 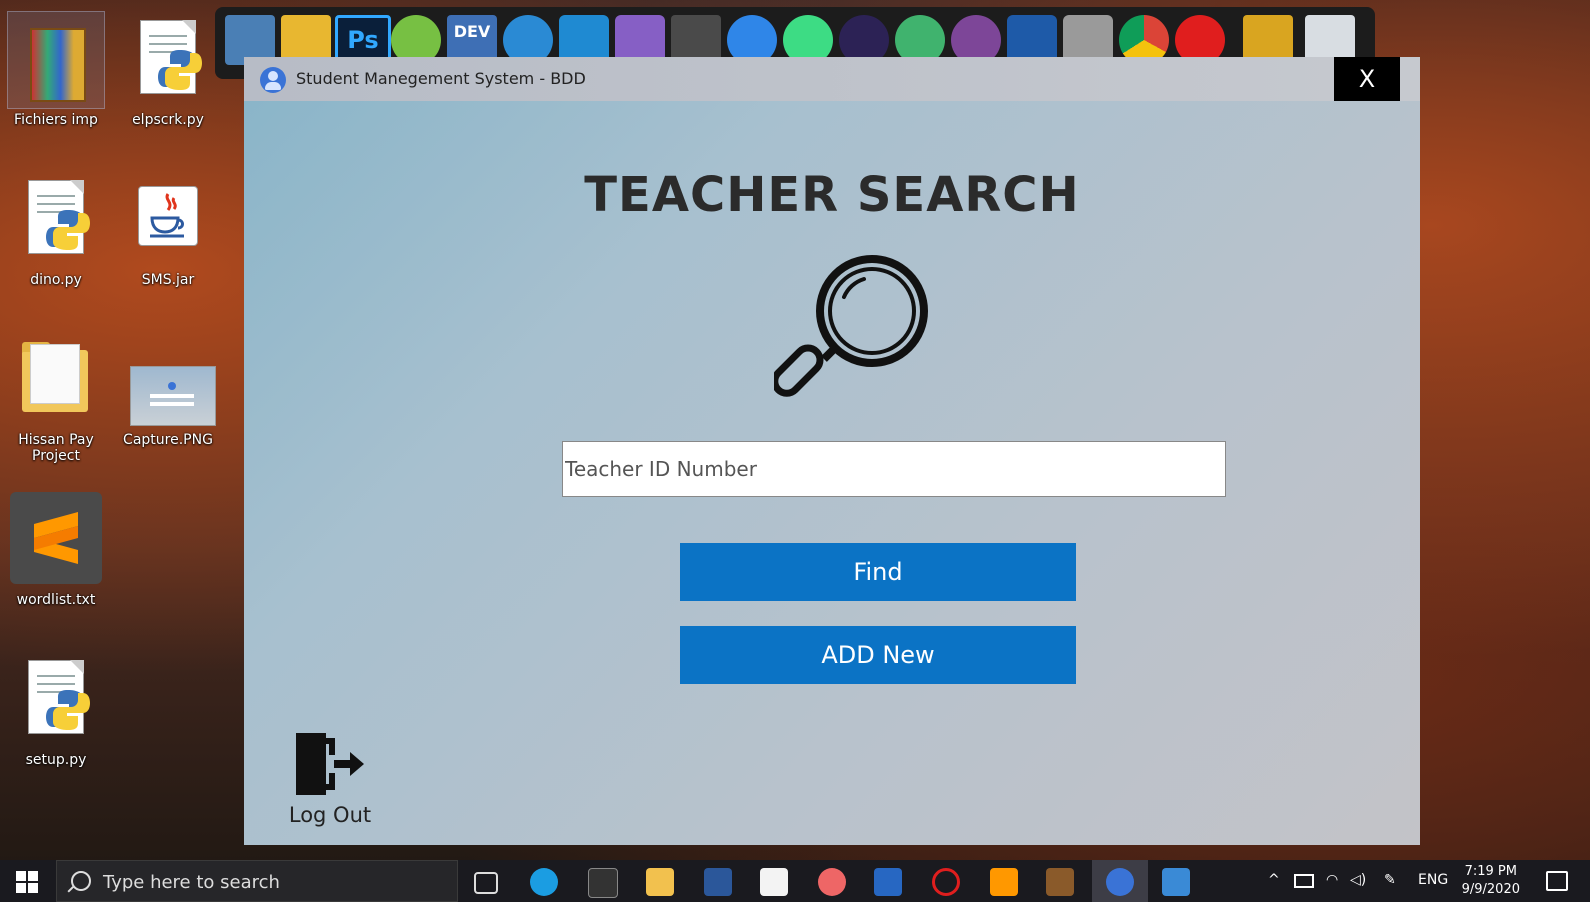 What do you see at coordinates (56, 60) in the screenshot?
I see `archive-icon` at bounding box center [56, 60].